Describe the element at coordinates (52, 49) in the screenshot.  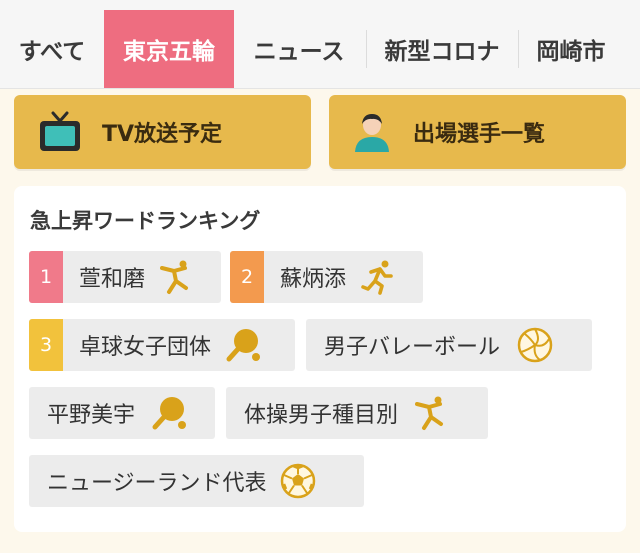
I see `tab-all: すべて` at that location.